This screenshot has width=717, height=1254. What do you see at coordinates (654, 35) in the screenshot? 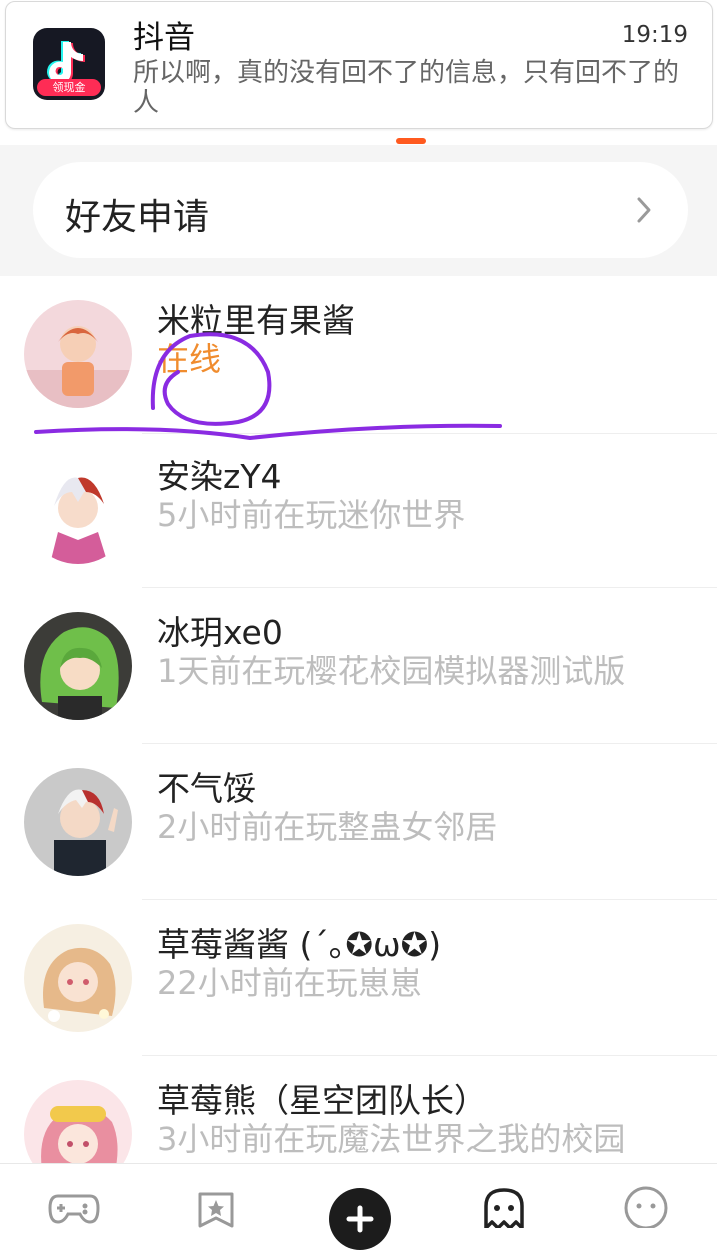
I see `notification-time: 19:19` at bounding box center [654, 35].